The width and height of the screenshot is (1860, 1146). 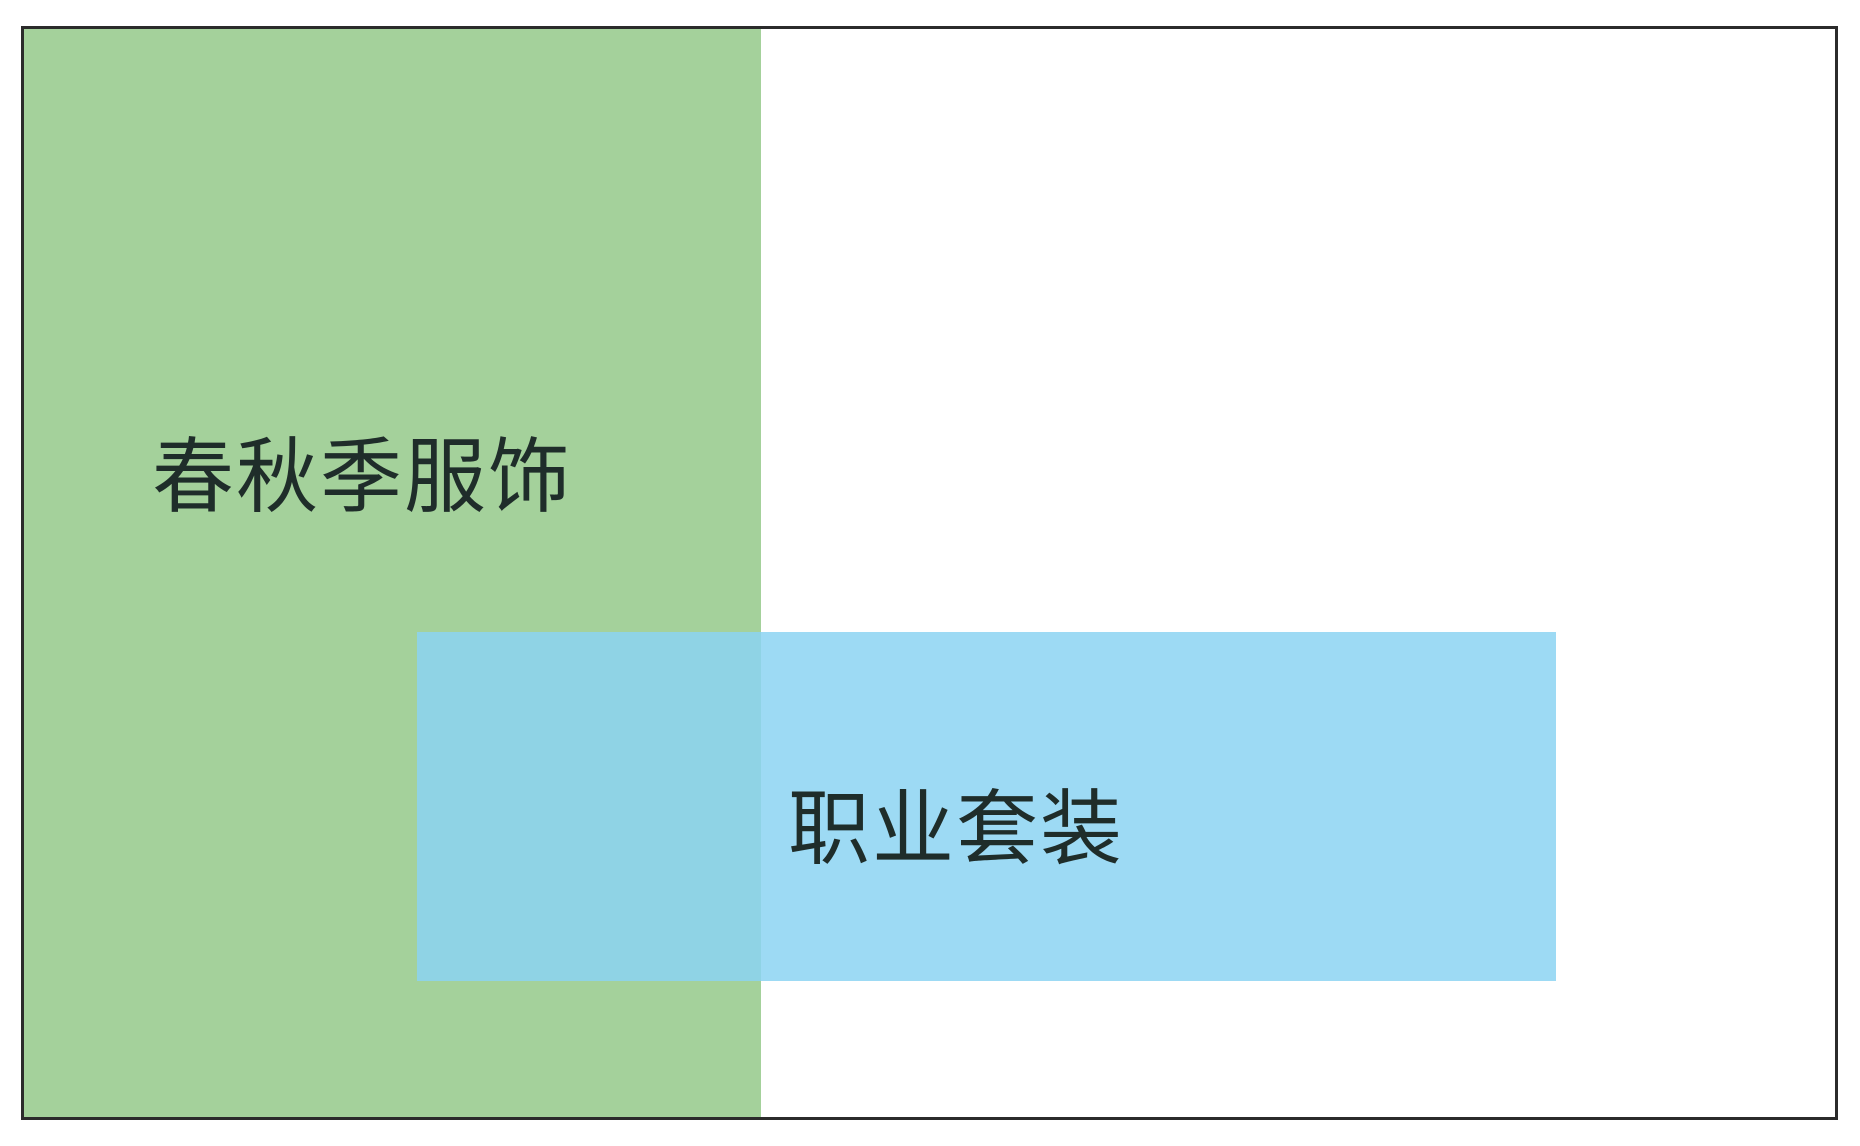 I want to click on label-spring-autumn-clothing: 春秋季服饰, so click(x=362, y=477).